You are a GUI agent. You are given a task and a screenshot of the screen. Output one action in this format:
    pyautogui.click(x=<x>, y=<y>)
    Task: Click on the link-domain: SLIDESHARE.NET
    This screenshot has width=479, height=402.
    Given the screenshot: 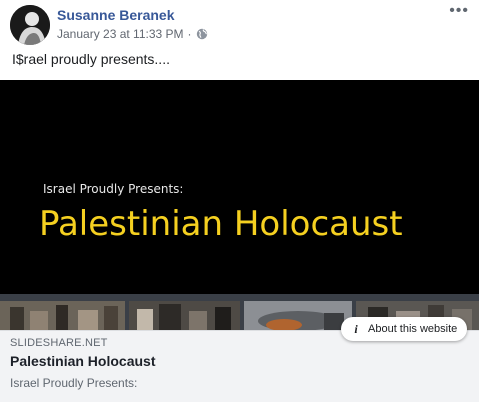 What is the action you would take?
    pyautogui.click(x=59, y=343)
    